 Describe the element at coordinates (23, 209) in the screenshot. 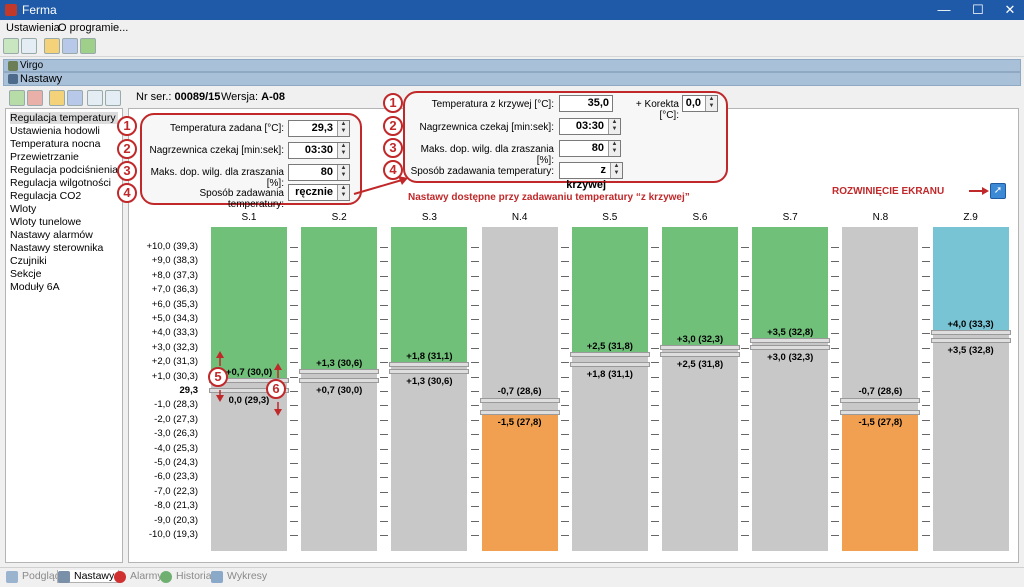

I see `sidebar-item-inlets: Wloty` at that location.